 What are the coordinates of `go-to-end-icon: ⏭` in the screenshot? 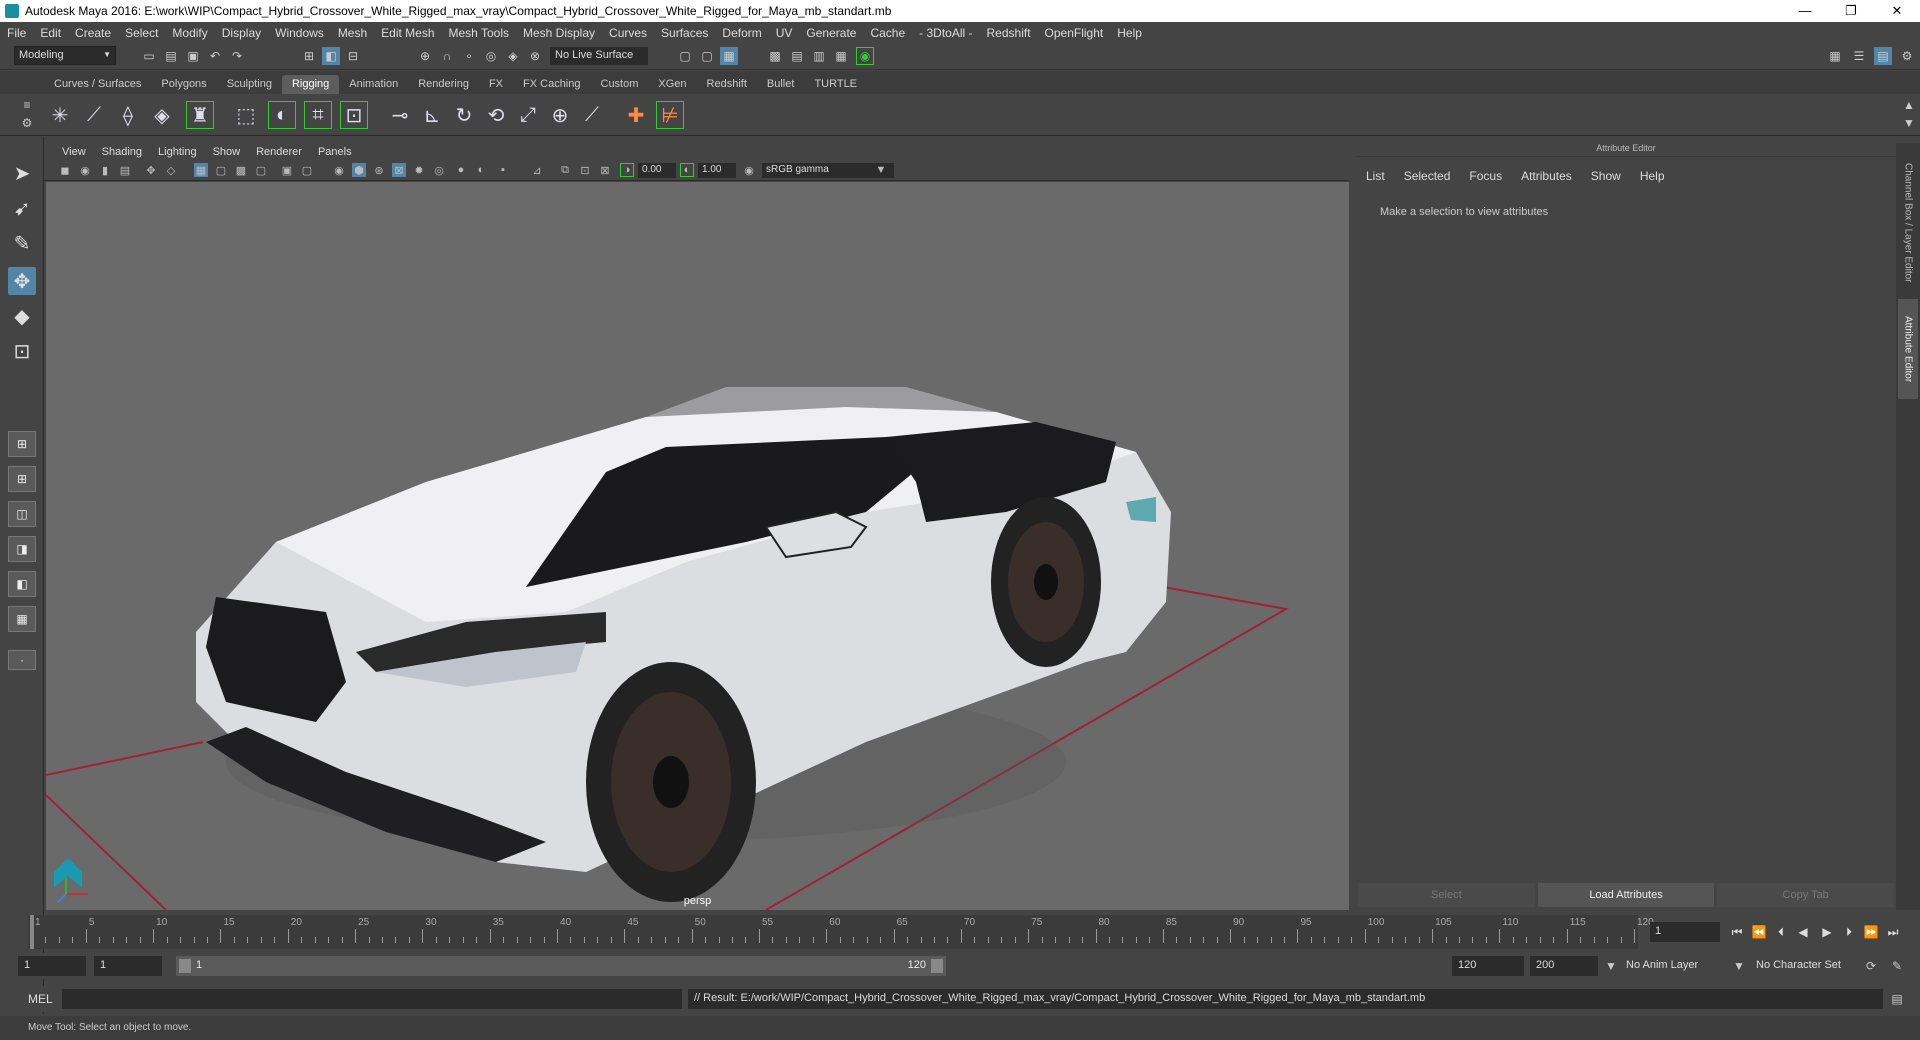 It's located at (1893, 932).